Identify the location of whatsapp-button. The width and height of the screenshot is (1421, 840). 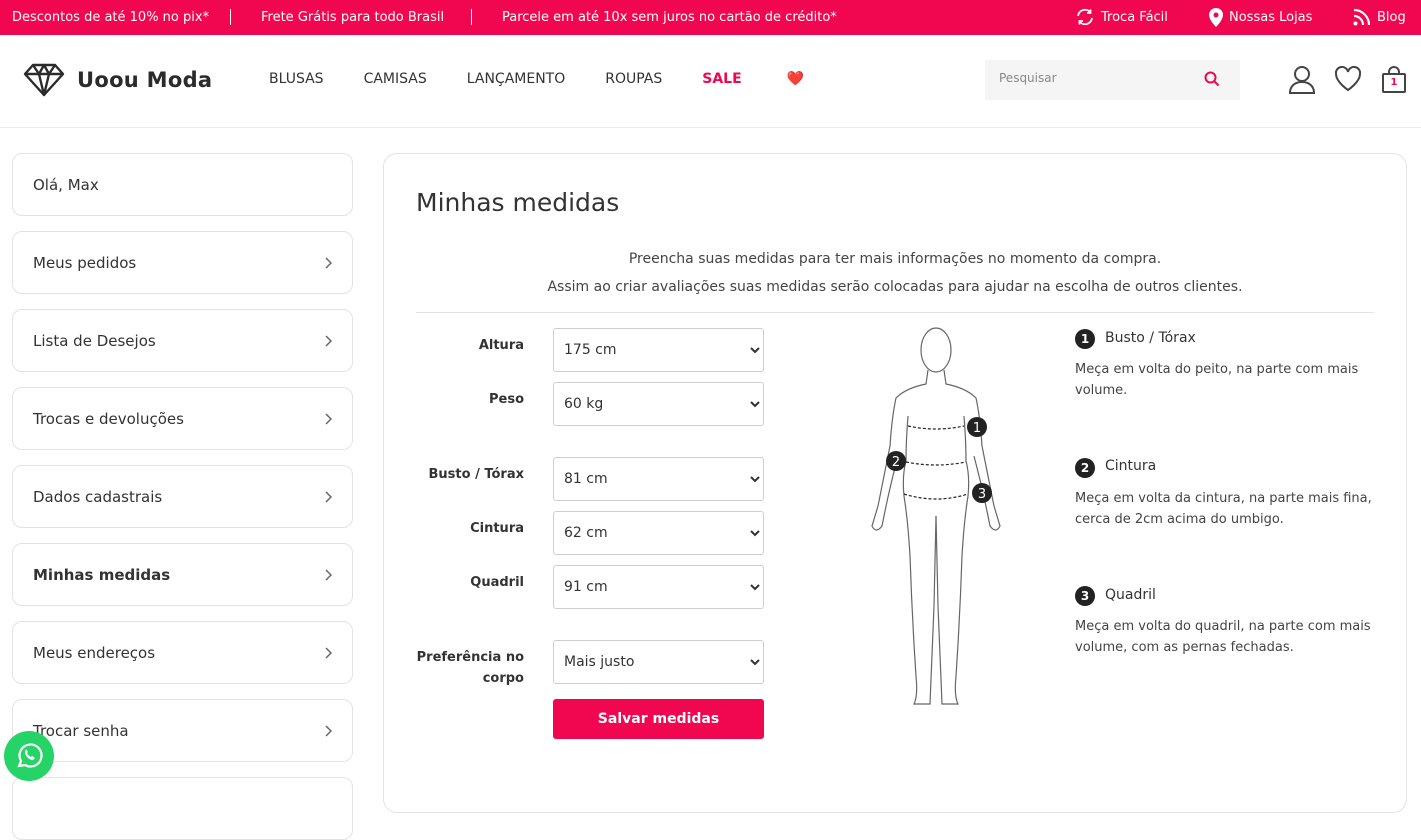
(29, 756).